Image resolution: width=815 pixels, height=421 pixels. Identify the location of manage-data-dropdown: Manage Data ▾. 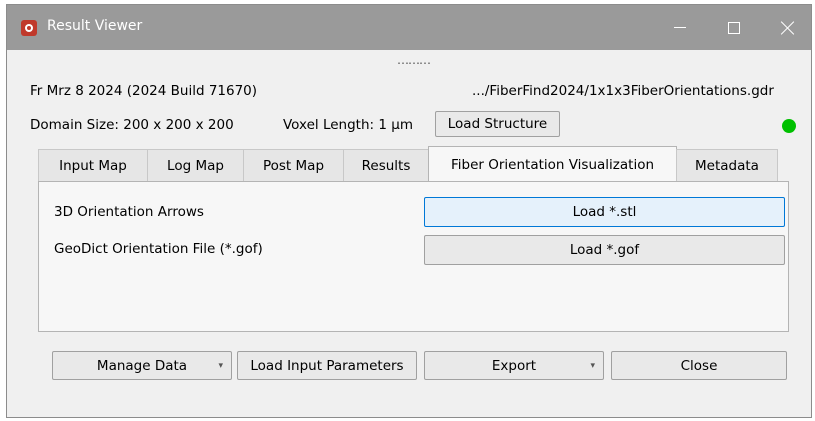
(142, 365).